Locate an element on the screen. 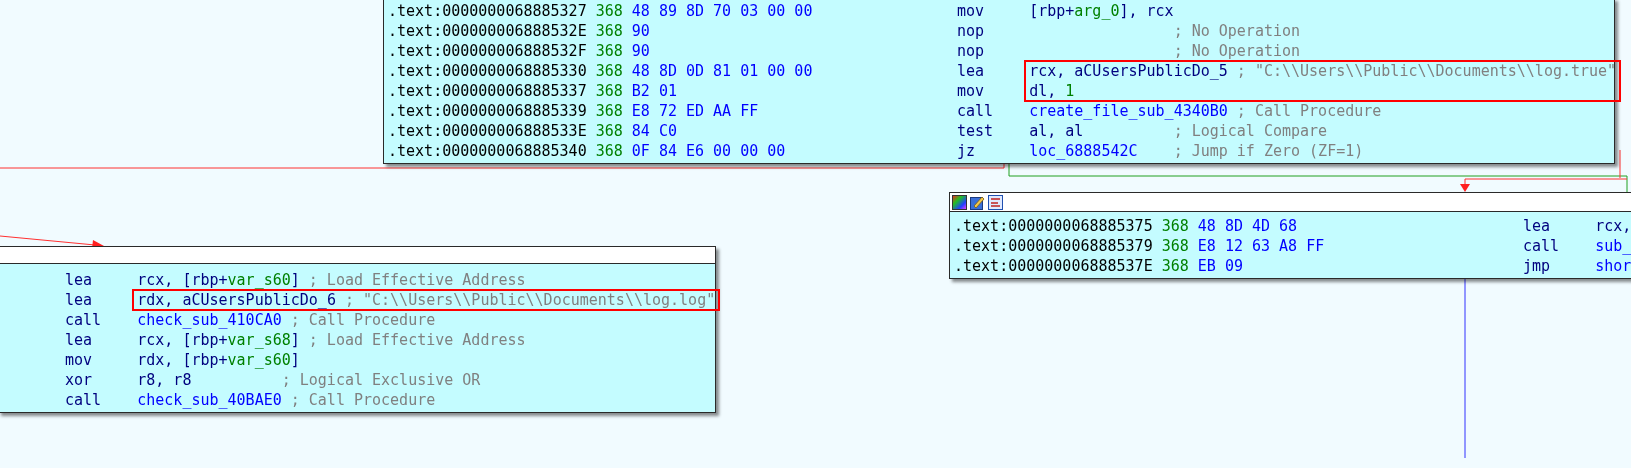  opcode-bytes: 48 8D 0D 81 01 00 00 is located at coordinates (722, 71).